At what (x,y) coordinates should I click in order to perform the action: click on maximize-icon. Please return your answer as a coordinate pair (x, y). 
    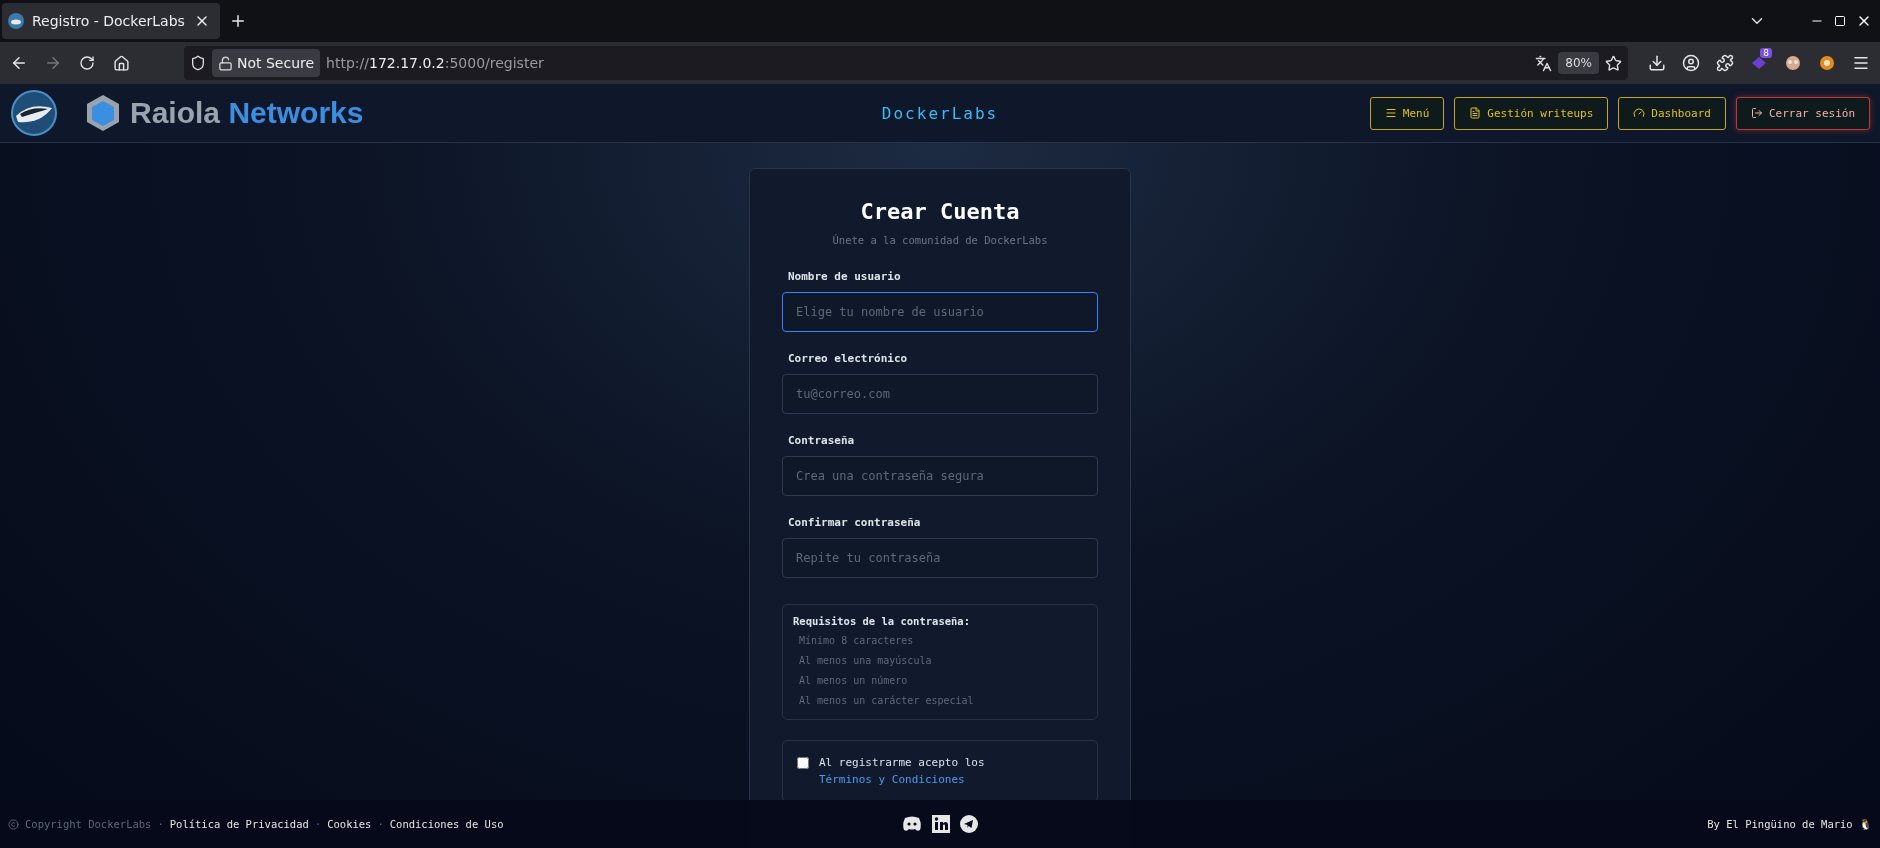
    Looking at the image, I should click on (1840, 21).